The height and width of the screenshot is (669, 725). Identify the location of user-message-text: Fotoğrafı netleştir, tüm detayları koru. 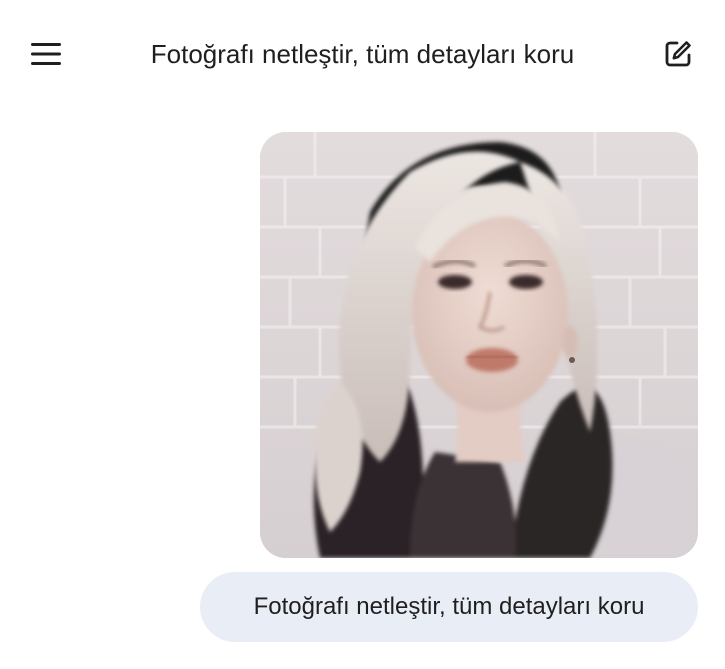
(449, 606).